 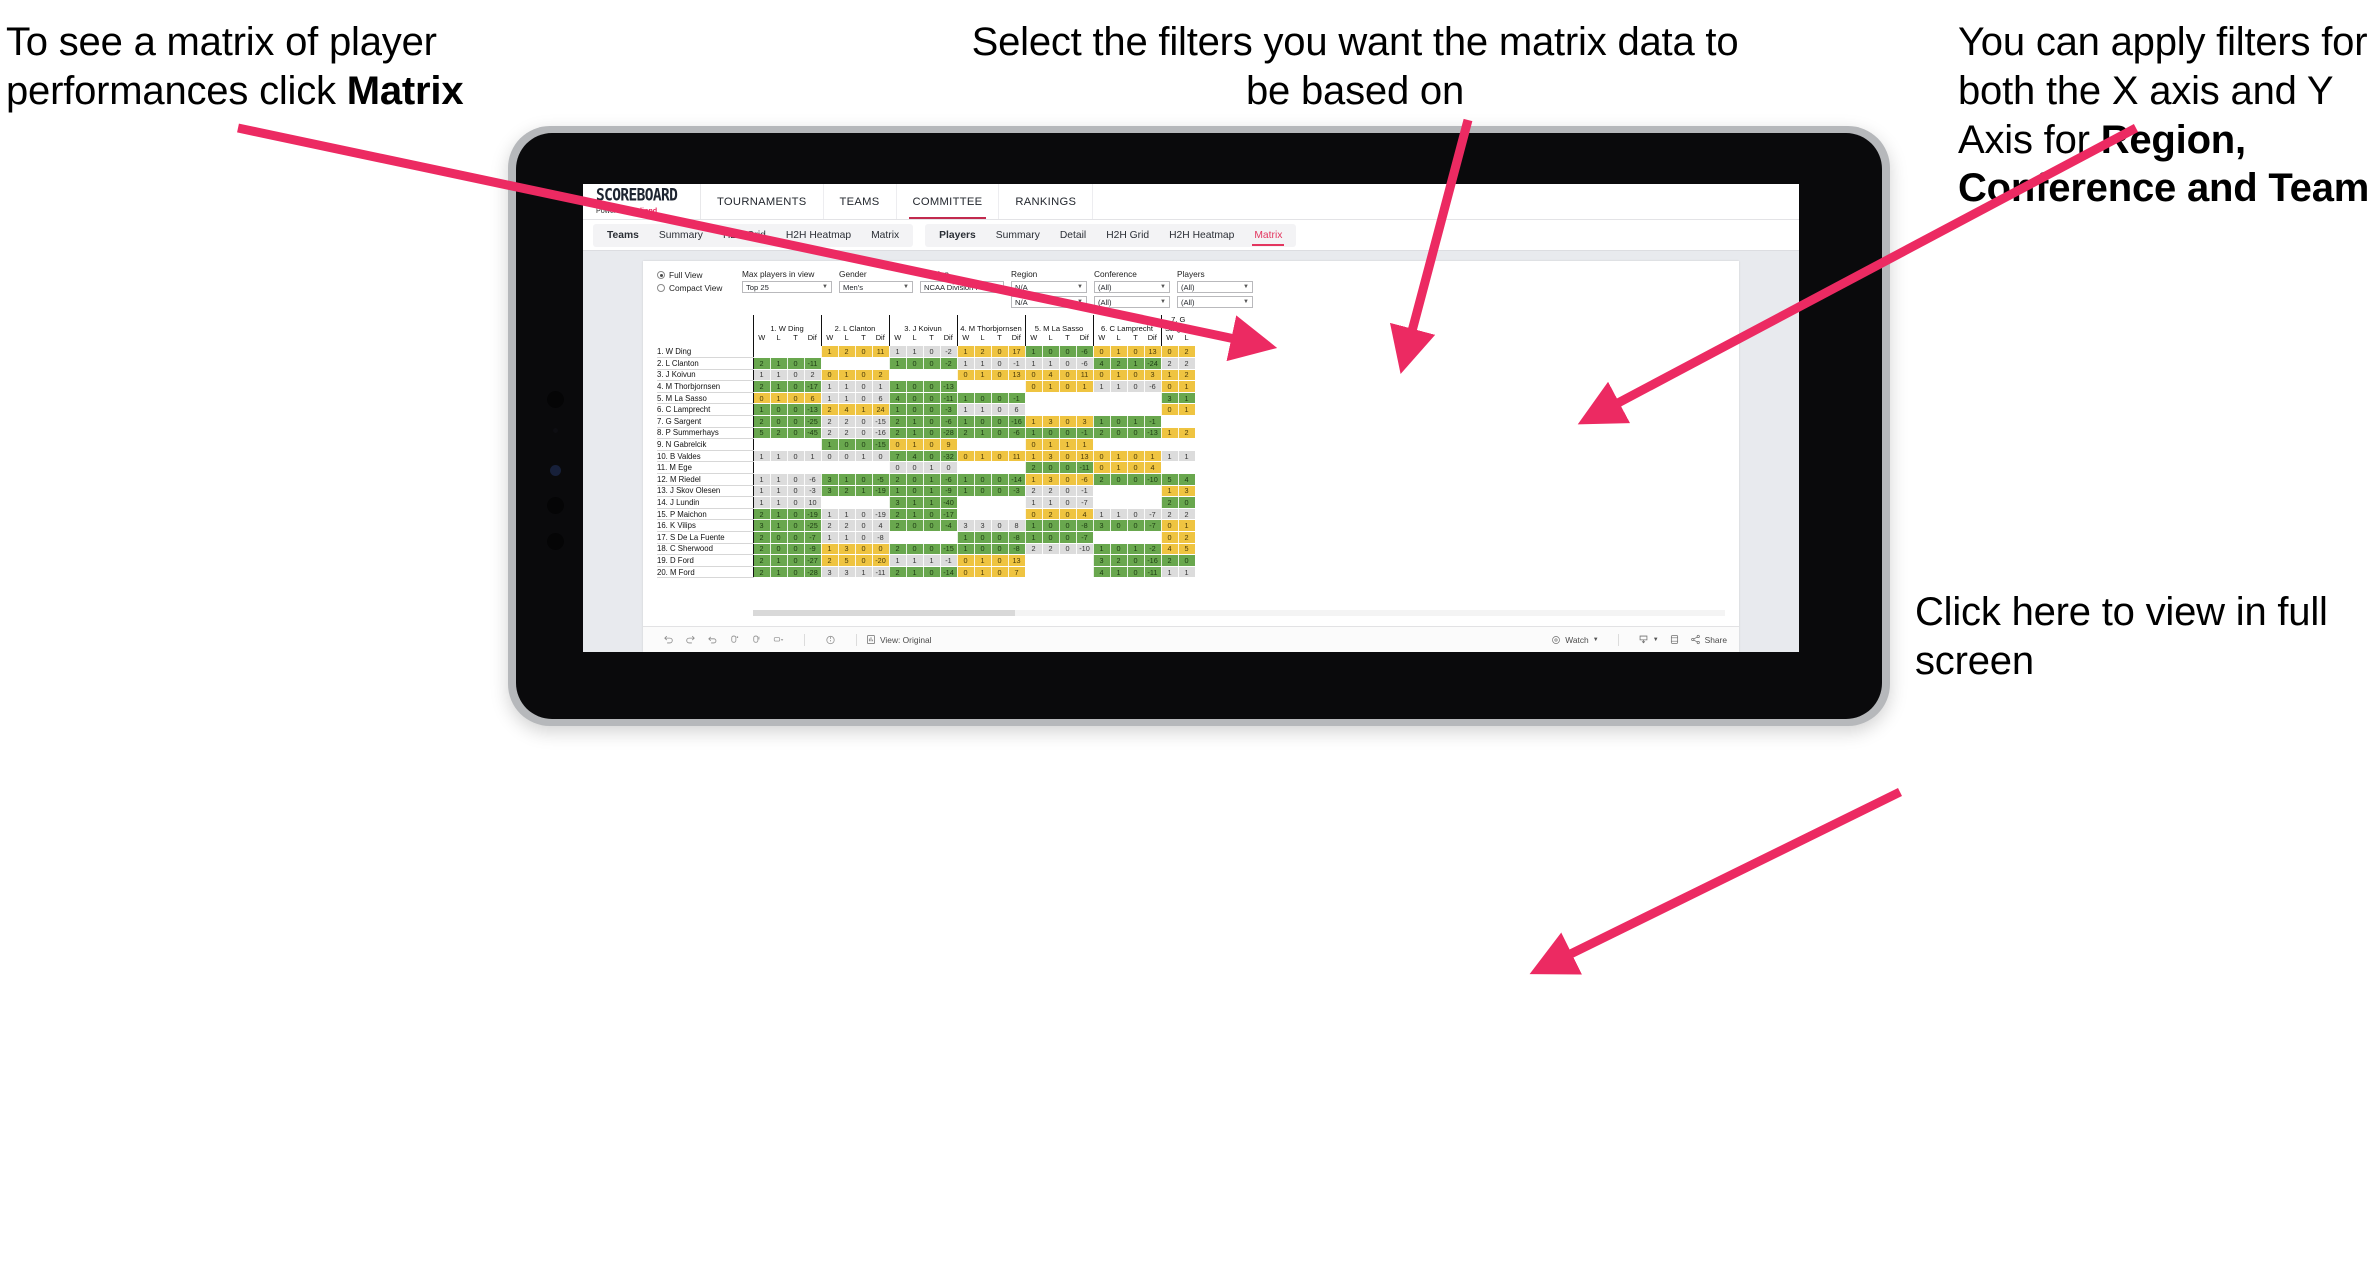 I want to click on matrix-cell: -3, so click(x=813, y=491).